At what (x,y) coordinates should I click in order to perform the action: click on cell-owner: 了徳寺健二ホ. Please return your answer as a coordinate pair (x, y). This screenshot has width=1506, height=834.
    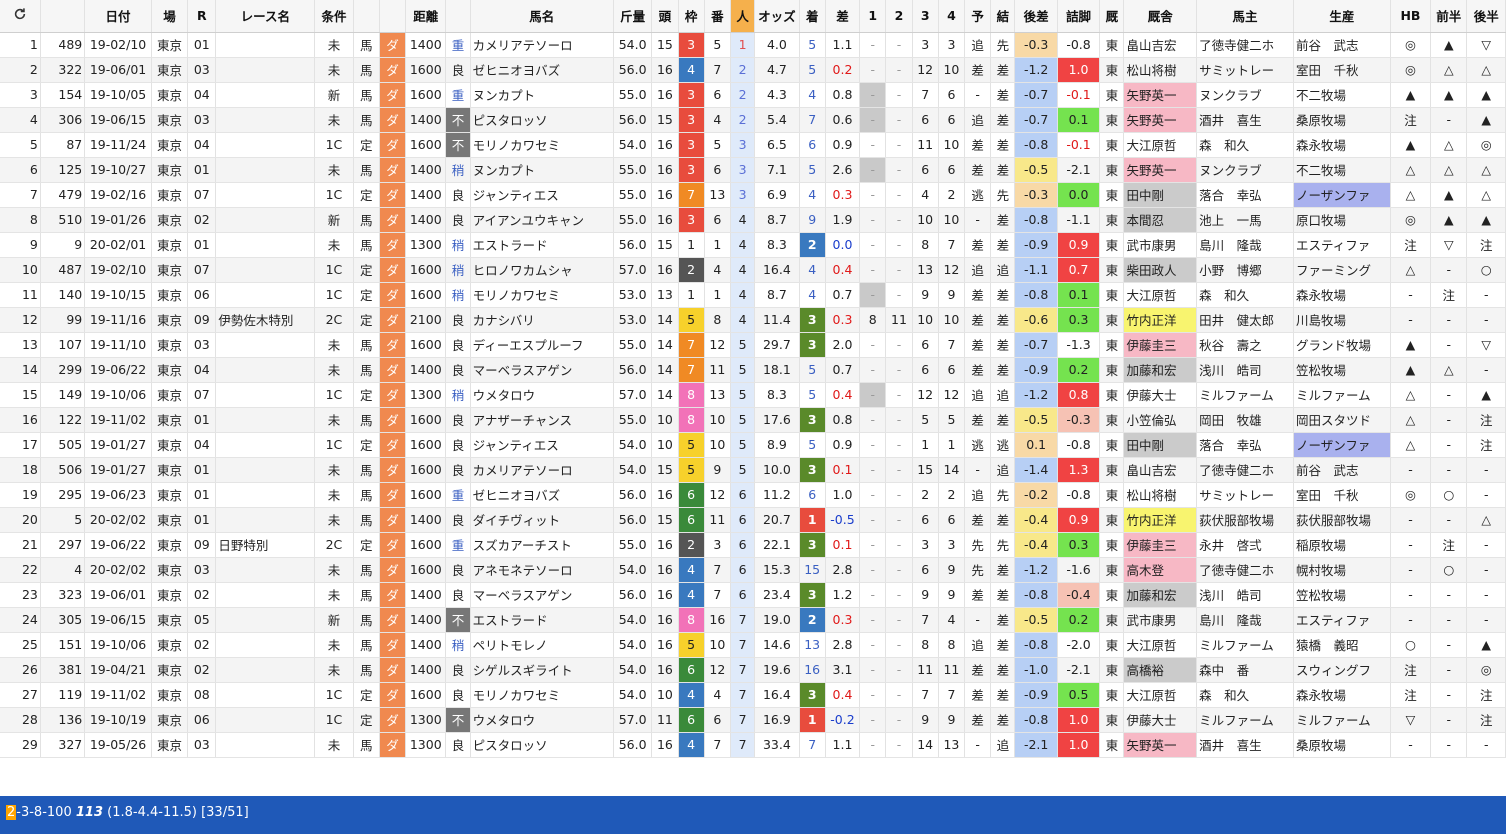
    Looking at the image, I should click on (1245, 570).